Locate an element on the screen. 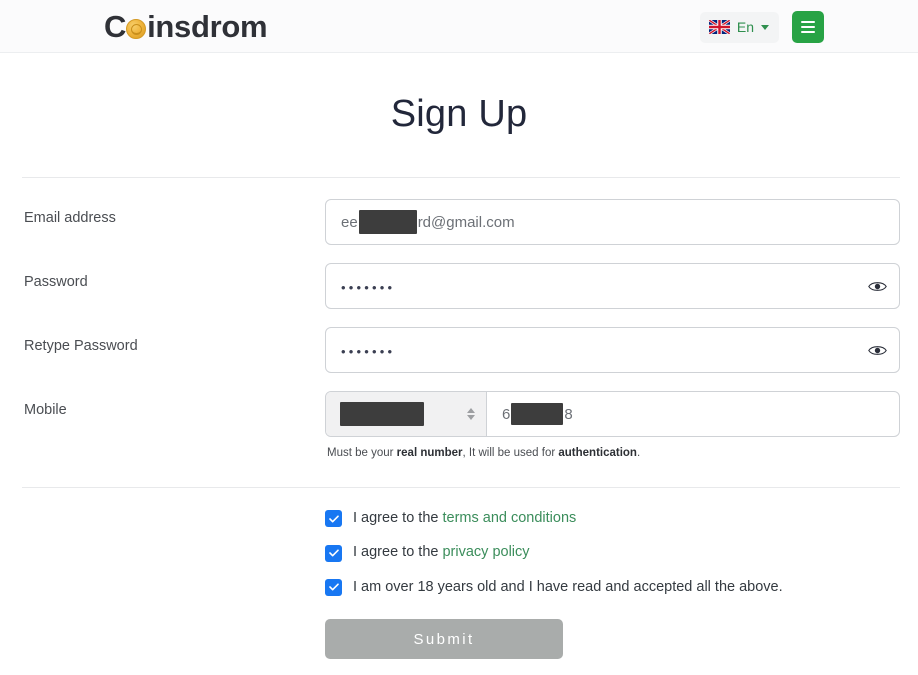  email-value-prefix: ee is located at coordinates (349, 222).